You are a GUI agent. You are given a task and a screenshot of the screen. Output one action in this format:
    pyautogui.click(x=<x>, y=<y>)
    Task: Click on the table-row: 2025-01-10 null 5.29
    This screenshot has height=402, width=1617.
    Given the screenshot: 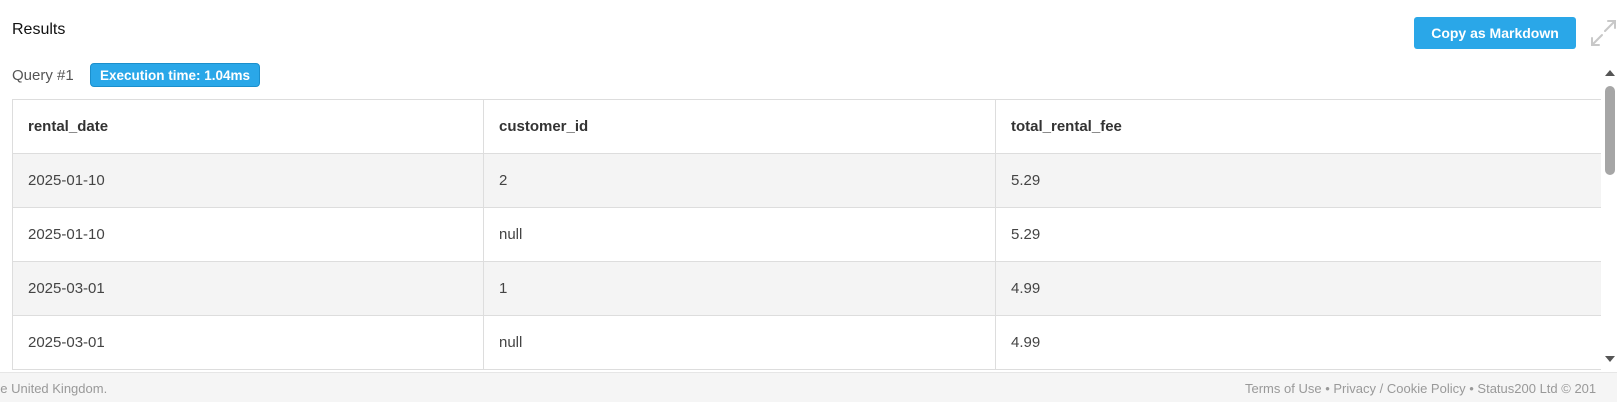 What is the action you would take?
    pyautogui.click(x=806, y=234)
    